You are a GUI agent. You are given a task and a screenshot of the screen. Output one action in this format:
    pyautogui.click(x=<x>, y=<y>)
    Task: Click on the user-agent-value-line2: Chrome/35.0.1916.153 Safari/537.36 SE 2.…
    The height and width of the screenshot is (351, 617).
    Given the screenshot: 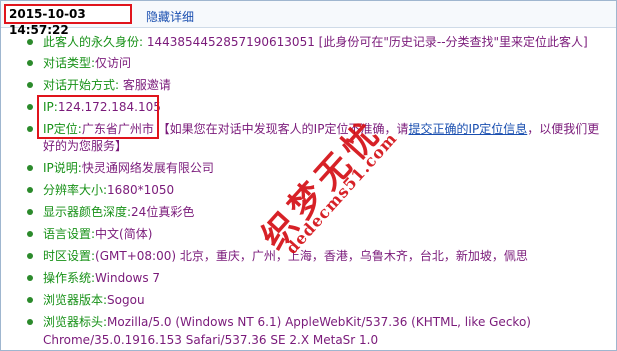 What is the action you would take?
    pyautogui.click(x=211, y=340)
    